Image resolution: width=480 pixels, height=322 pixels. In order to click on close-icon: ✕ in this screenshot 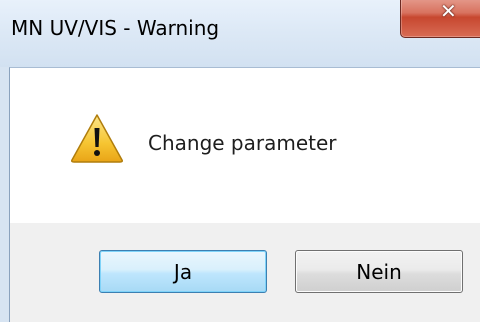, I will do `click(448, 11)`.